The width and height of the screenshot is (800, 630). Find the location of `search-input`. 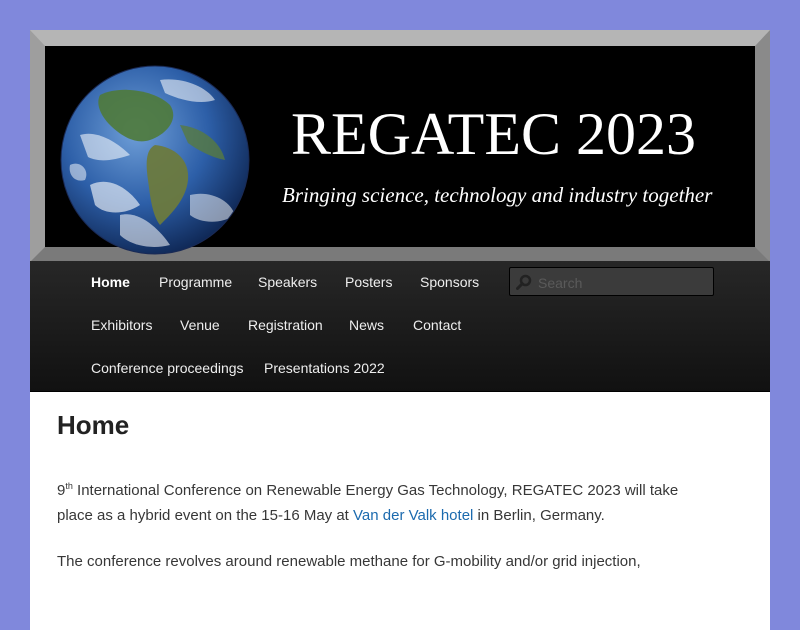

search-input is located at coordinates (623, 282).